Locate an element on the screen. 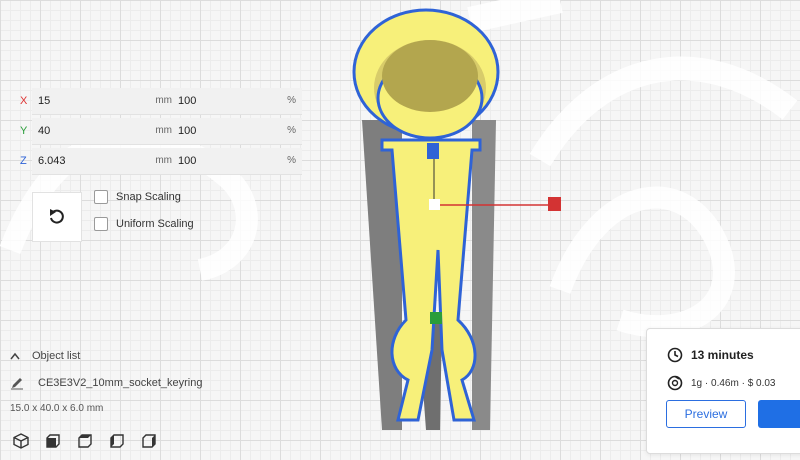 This screenshot has height=460, width=800. transform-row-z: Z 6.043 mm 100 % is located at coordinates (162, 161).